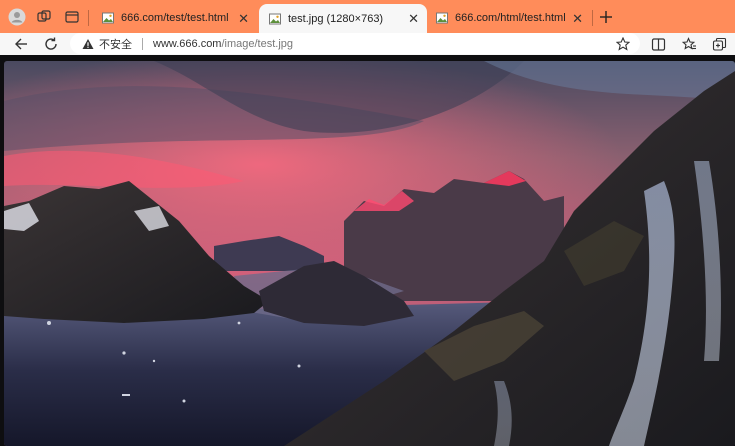  What do you see at coordinates (355, 43) in the screenshot?
I see `address-bar: 不安全 www.666.com/image/test.jpg` at bounding box center [355, 43].